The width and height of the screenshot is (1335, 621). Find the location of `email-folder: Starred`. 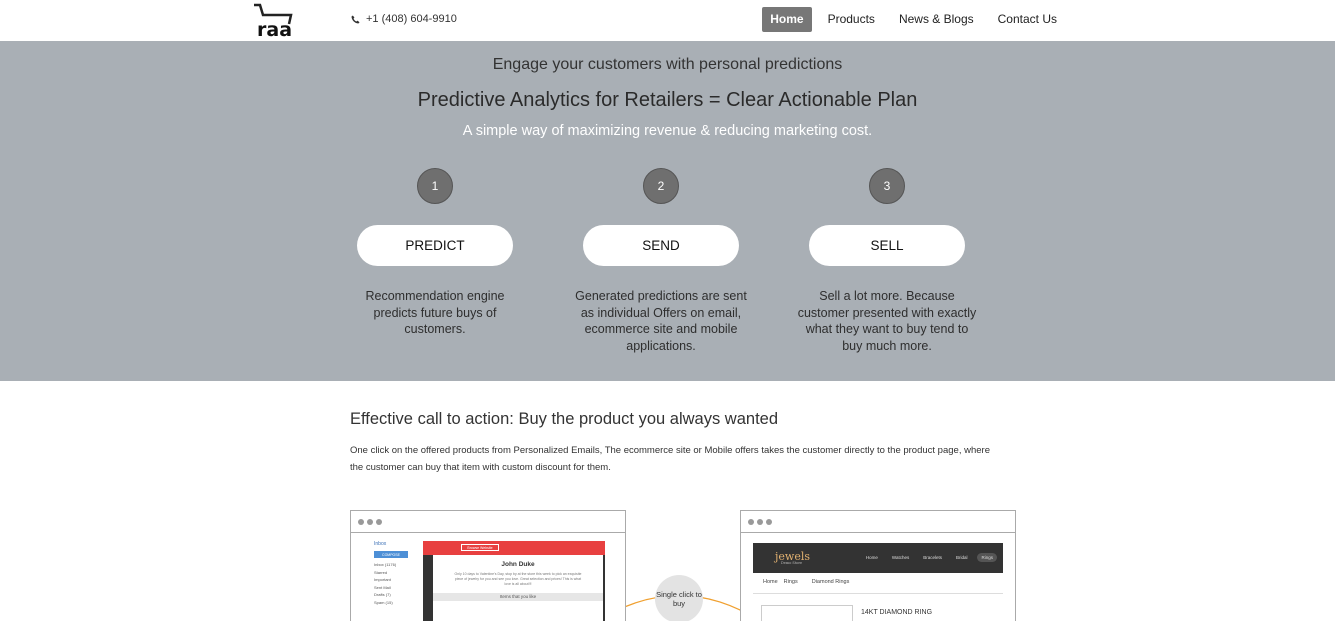

email-folder: Starred is located at coordinates (381, 572).